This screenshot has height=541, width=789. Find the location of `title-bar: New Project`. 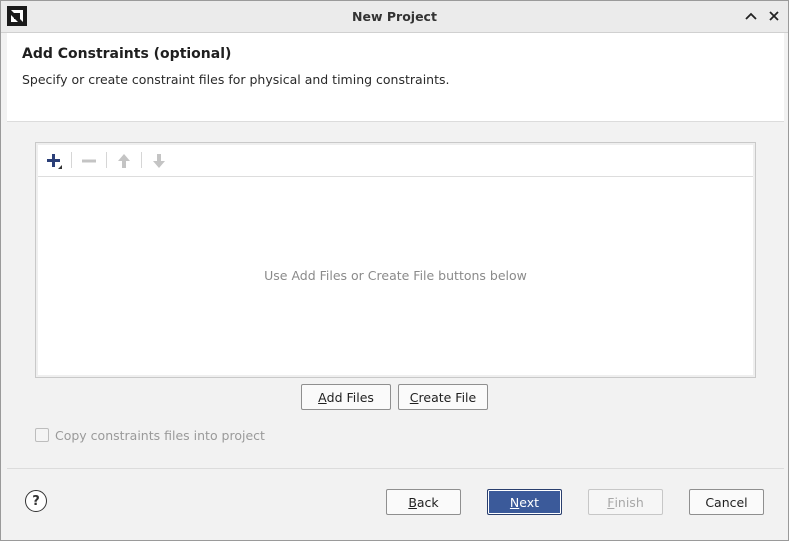

title-bar: New Project is located at coordinates (394, 17).